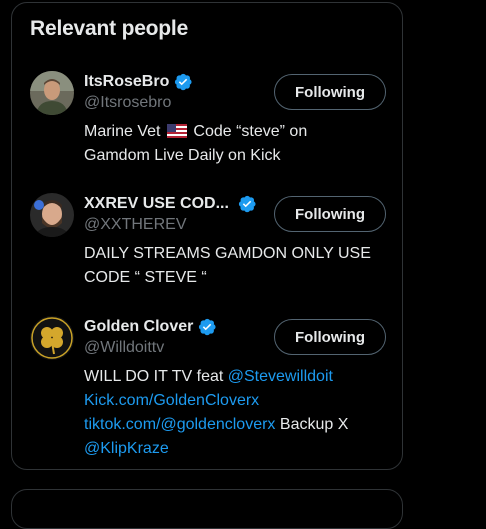 The height and width of the screenshot is (529, 486). Describe the element at coordinates (135, 225) in the screenshot. I see `handle: @XXTHEREV` at that location.